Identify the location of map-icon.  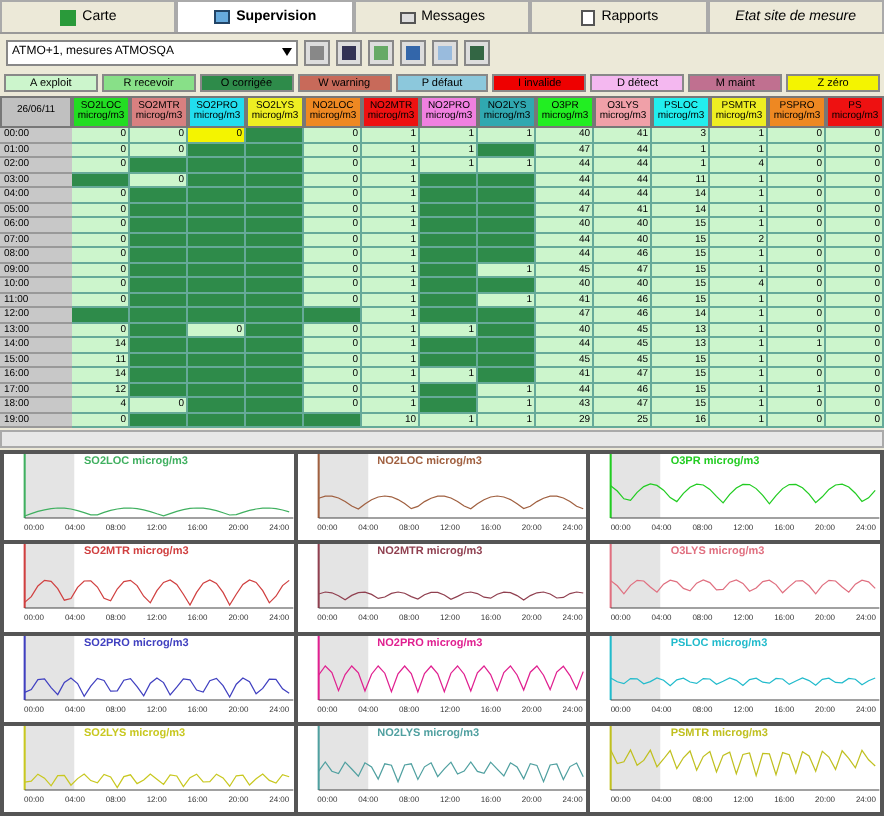
(68, 17).